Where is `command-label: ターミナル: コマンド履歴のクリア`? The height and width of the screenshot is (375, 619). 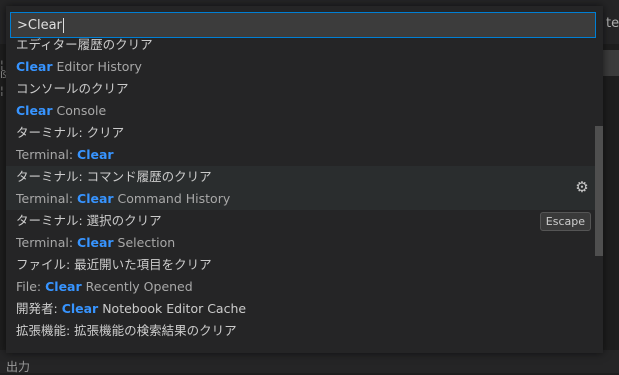
command-label: ターミナル: コマンド履歴のクリア is located at coordinates (114, 176).